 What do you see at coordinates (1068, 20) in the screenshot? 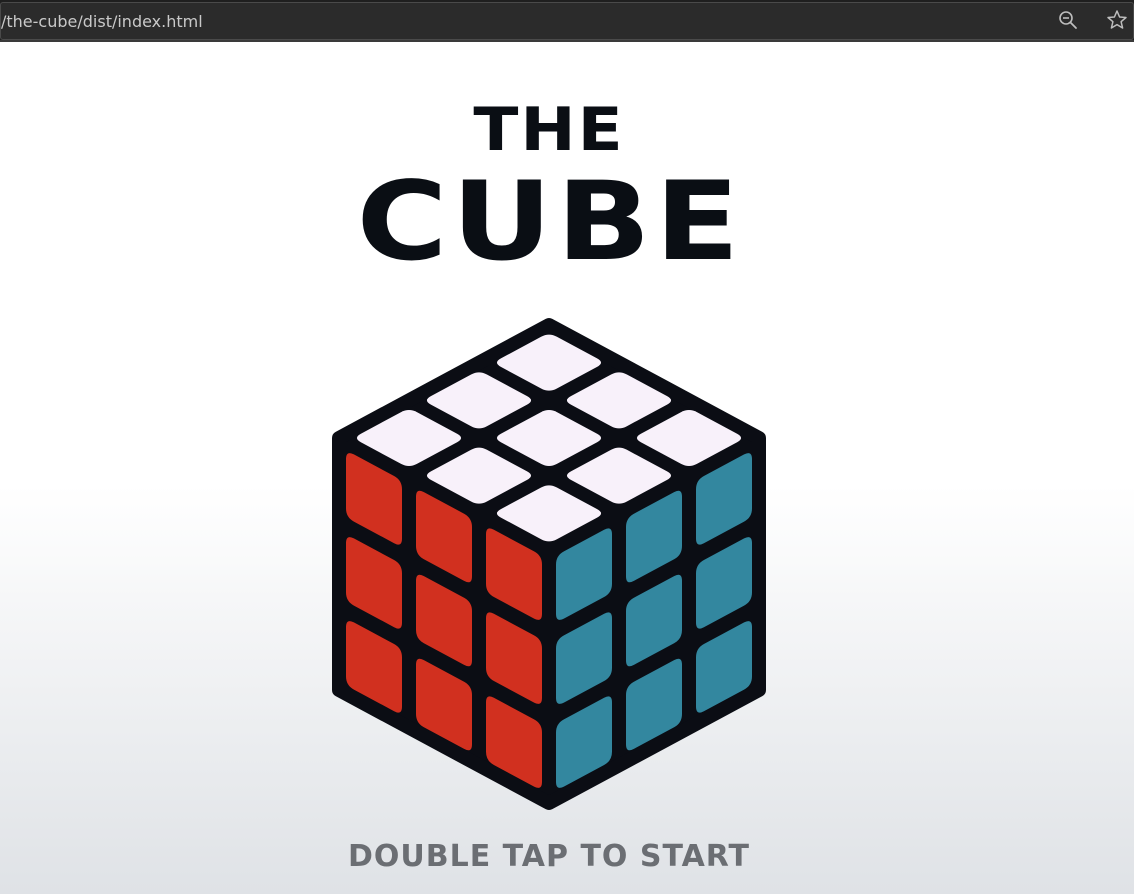
I see `zoom-out-icon` at bounding box center [1068, 20].